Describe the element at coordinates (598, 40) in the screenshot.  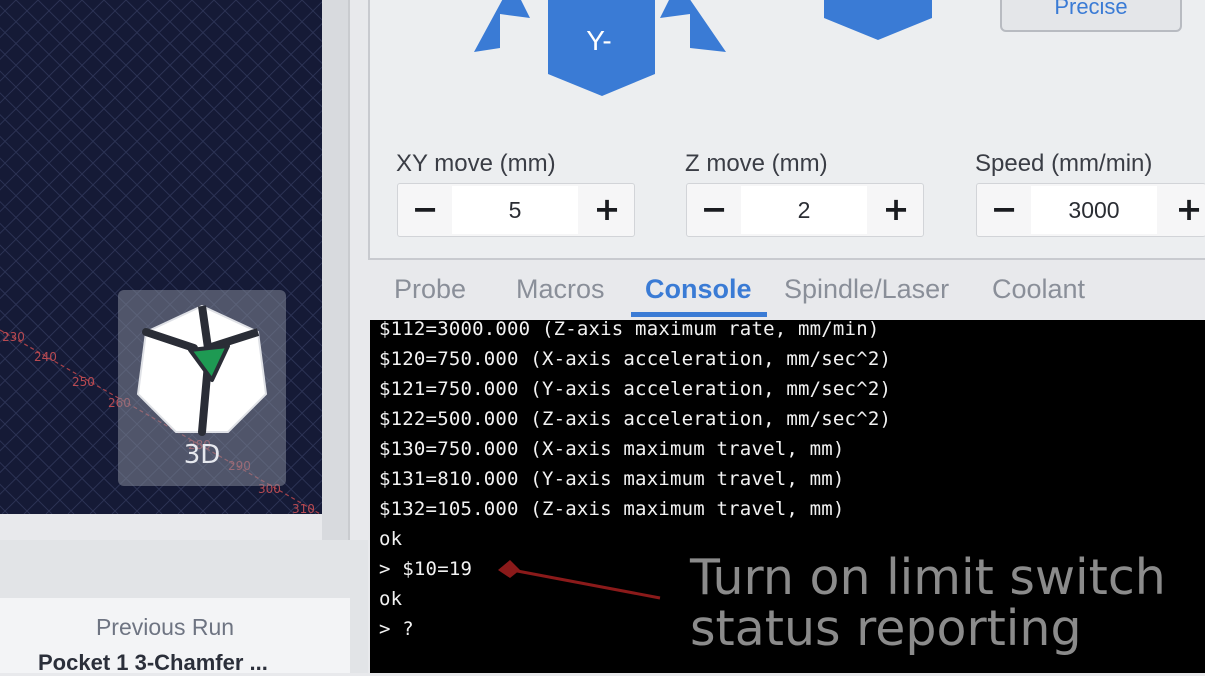
I see `y-minus-label: Y-` at that location.